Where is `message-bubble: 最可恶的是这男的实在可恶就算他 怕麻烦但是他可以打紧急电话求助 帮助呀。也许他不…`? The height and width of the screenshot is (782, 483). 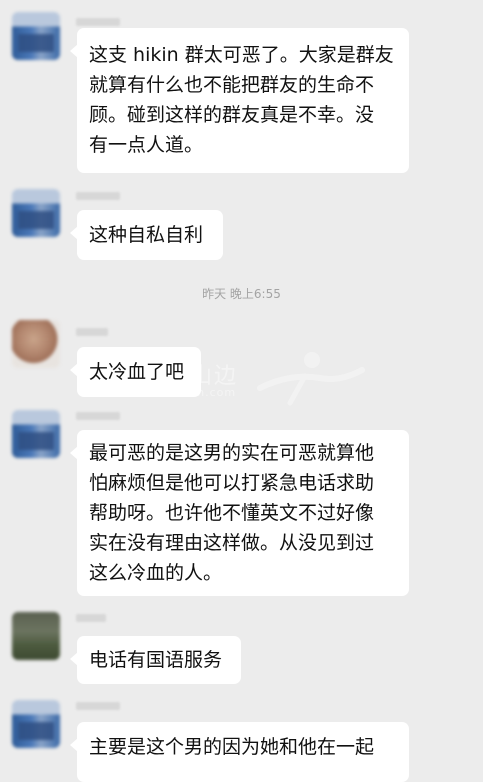 message-bubble: 最可恶的是这男的实在可恶就算他 怕麻烦但是他可以打紧急电话求助 帮助呀。也许他不… is located at coordinates (239, 513).